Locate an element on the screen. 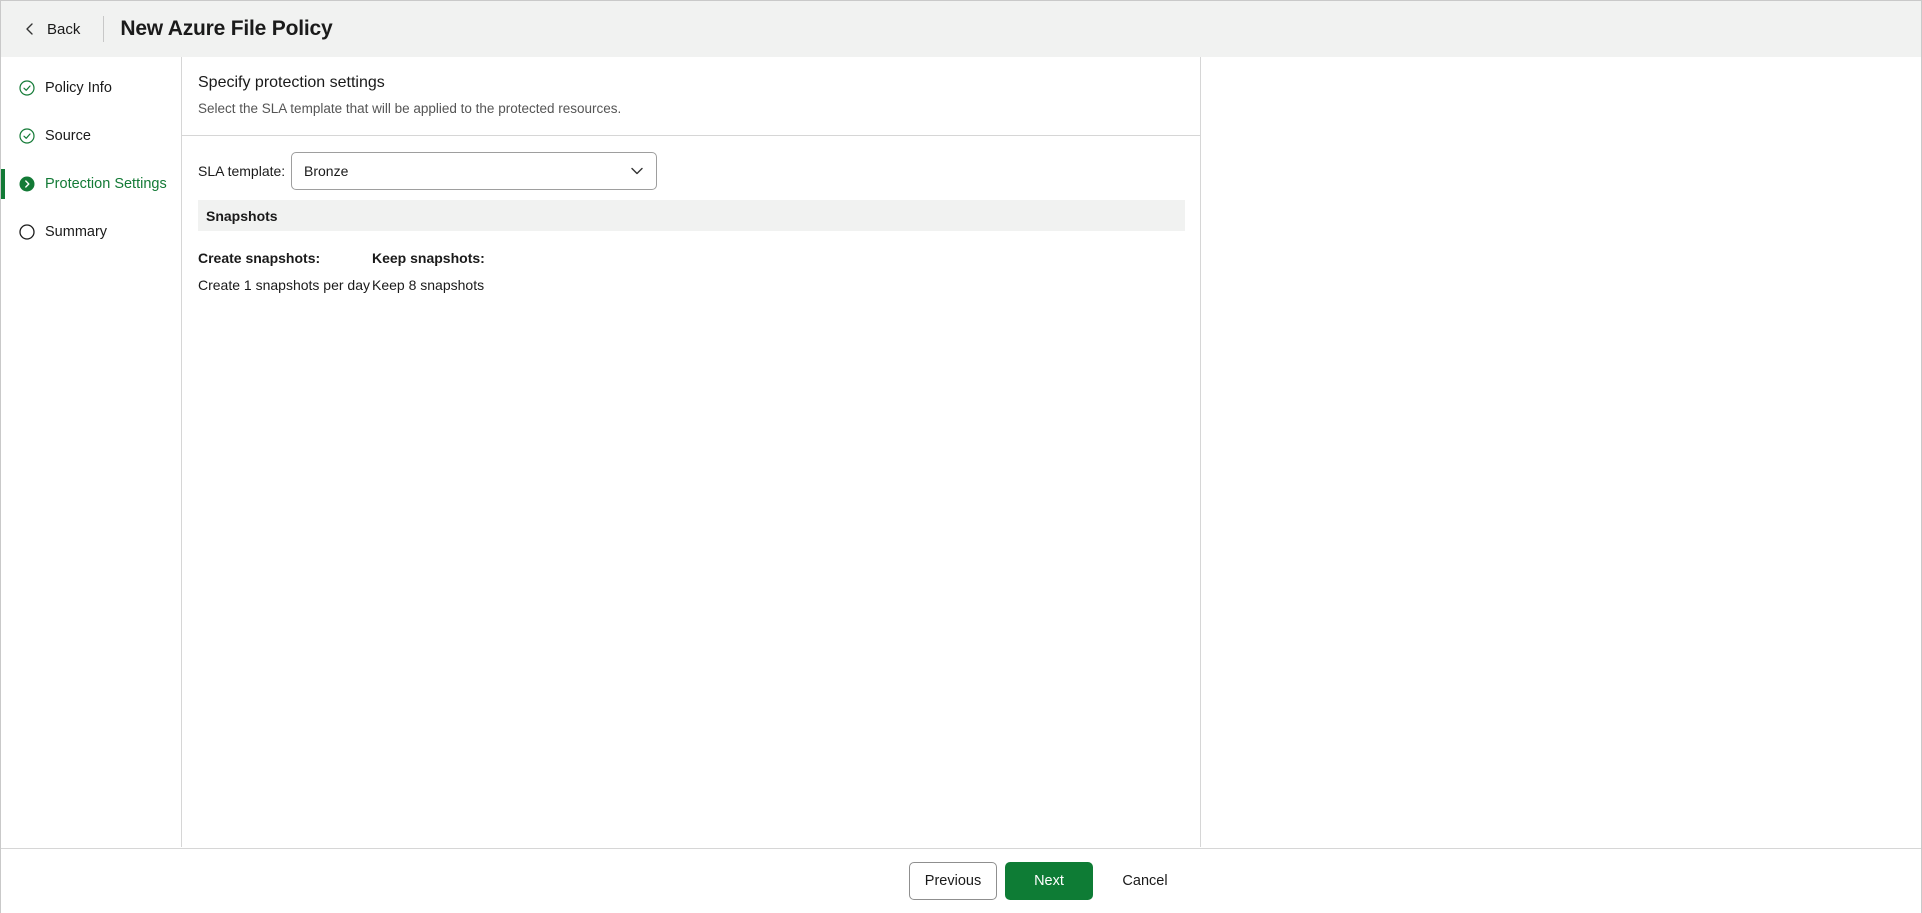 Image resolution: width=1922 pixels, height=913 pixels. snapshots-heading: Snapshots is located at coordinates (242, 216).